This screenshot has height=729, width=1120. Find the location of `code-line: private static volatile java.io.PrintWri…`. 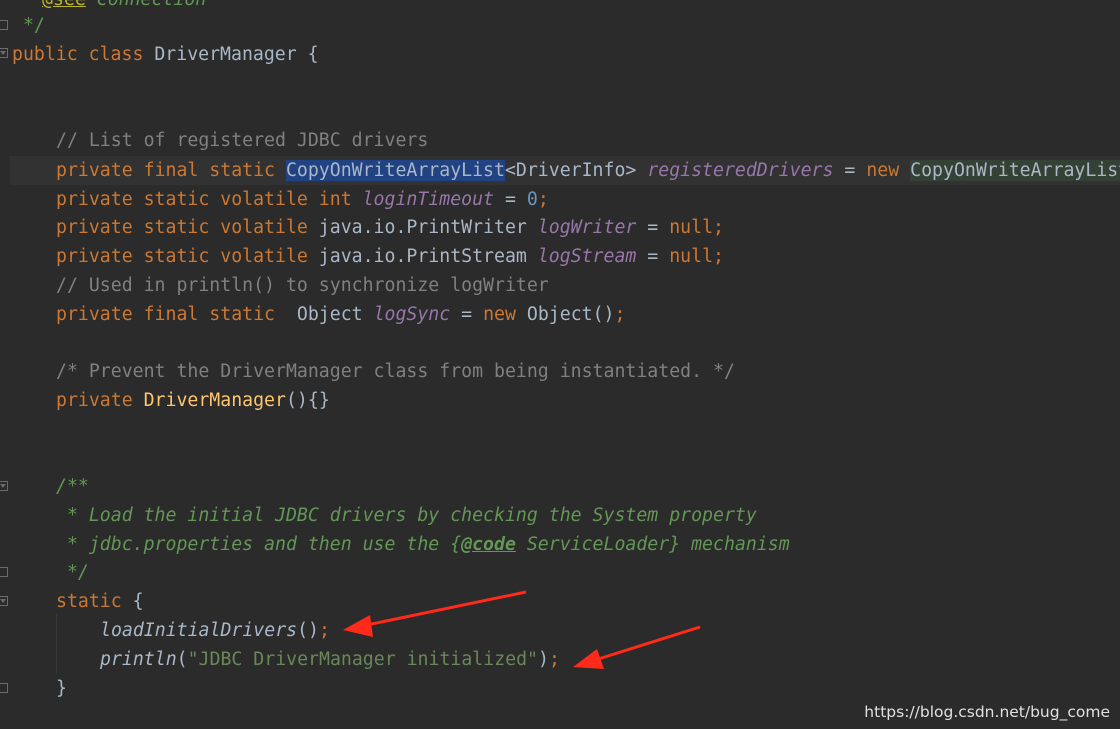

code-line: private static volatile java.io.PrintWri… is located at coordinates (390, 227).